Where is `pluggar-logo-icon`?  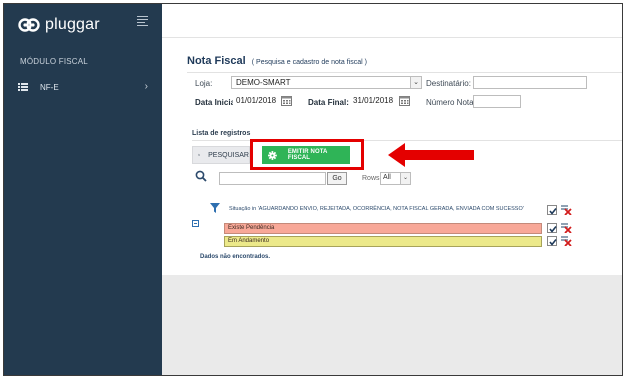
pluggar-logo-icon is located at coordinates (29, 25).